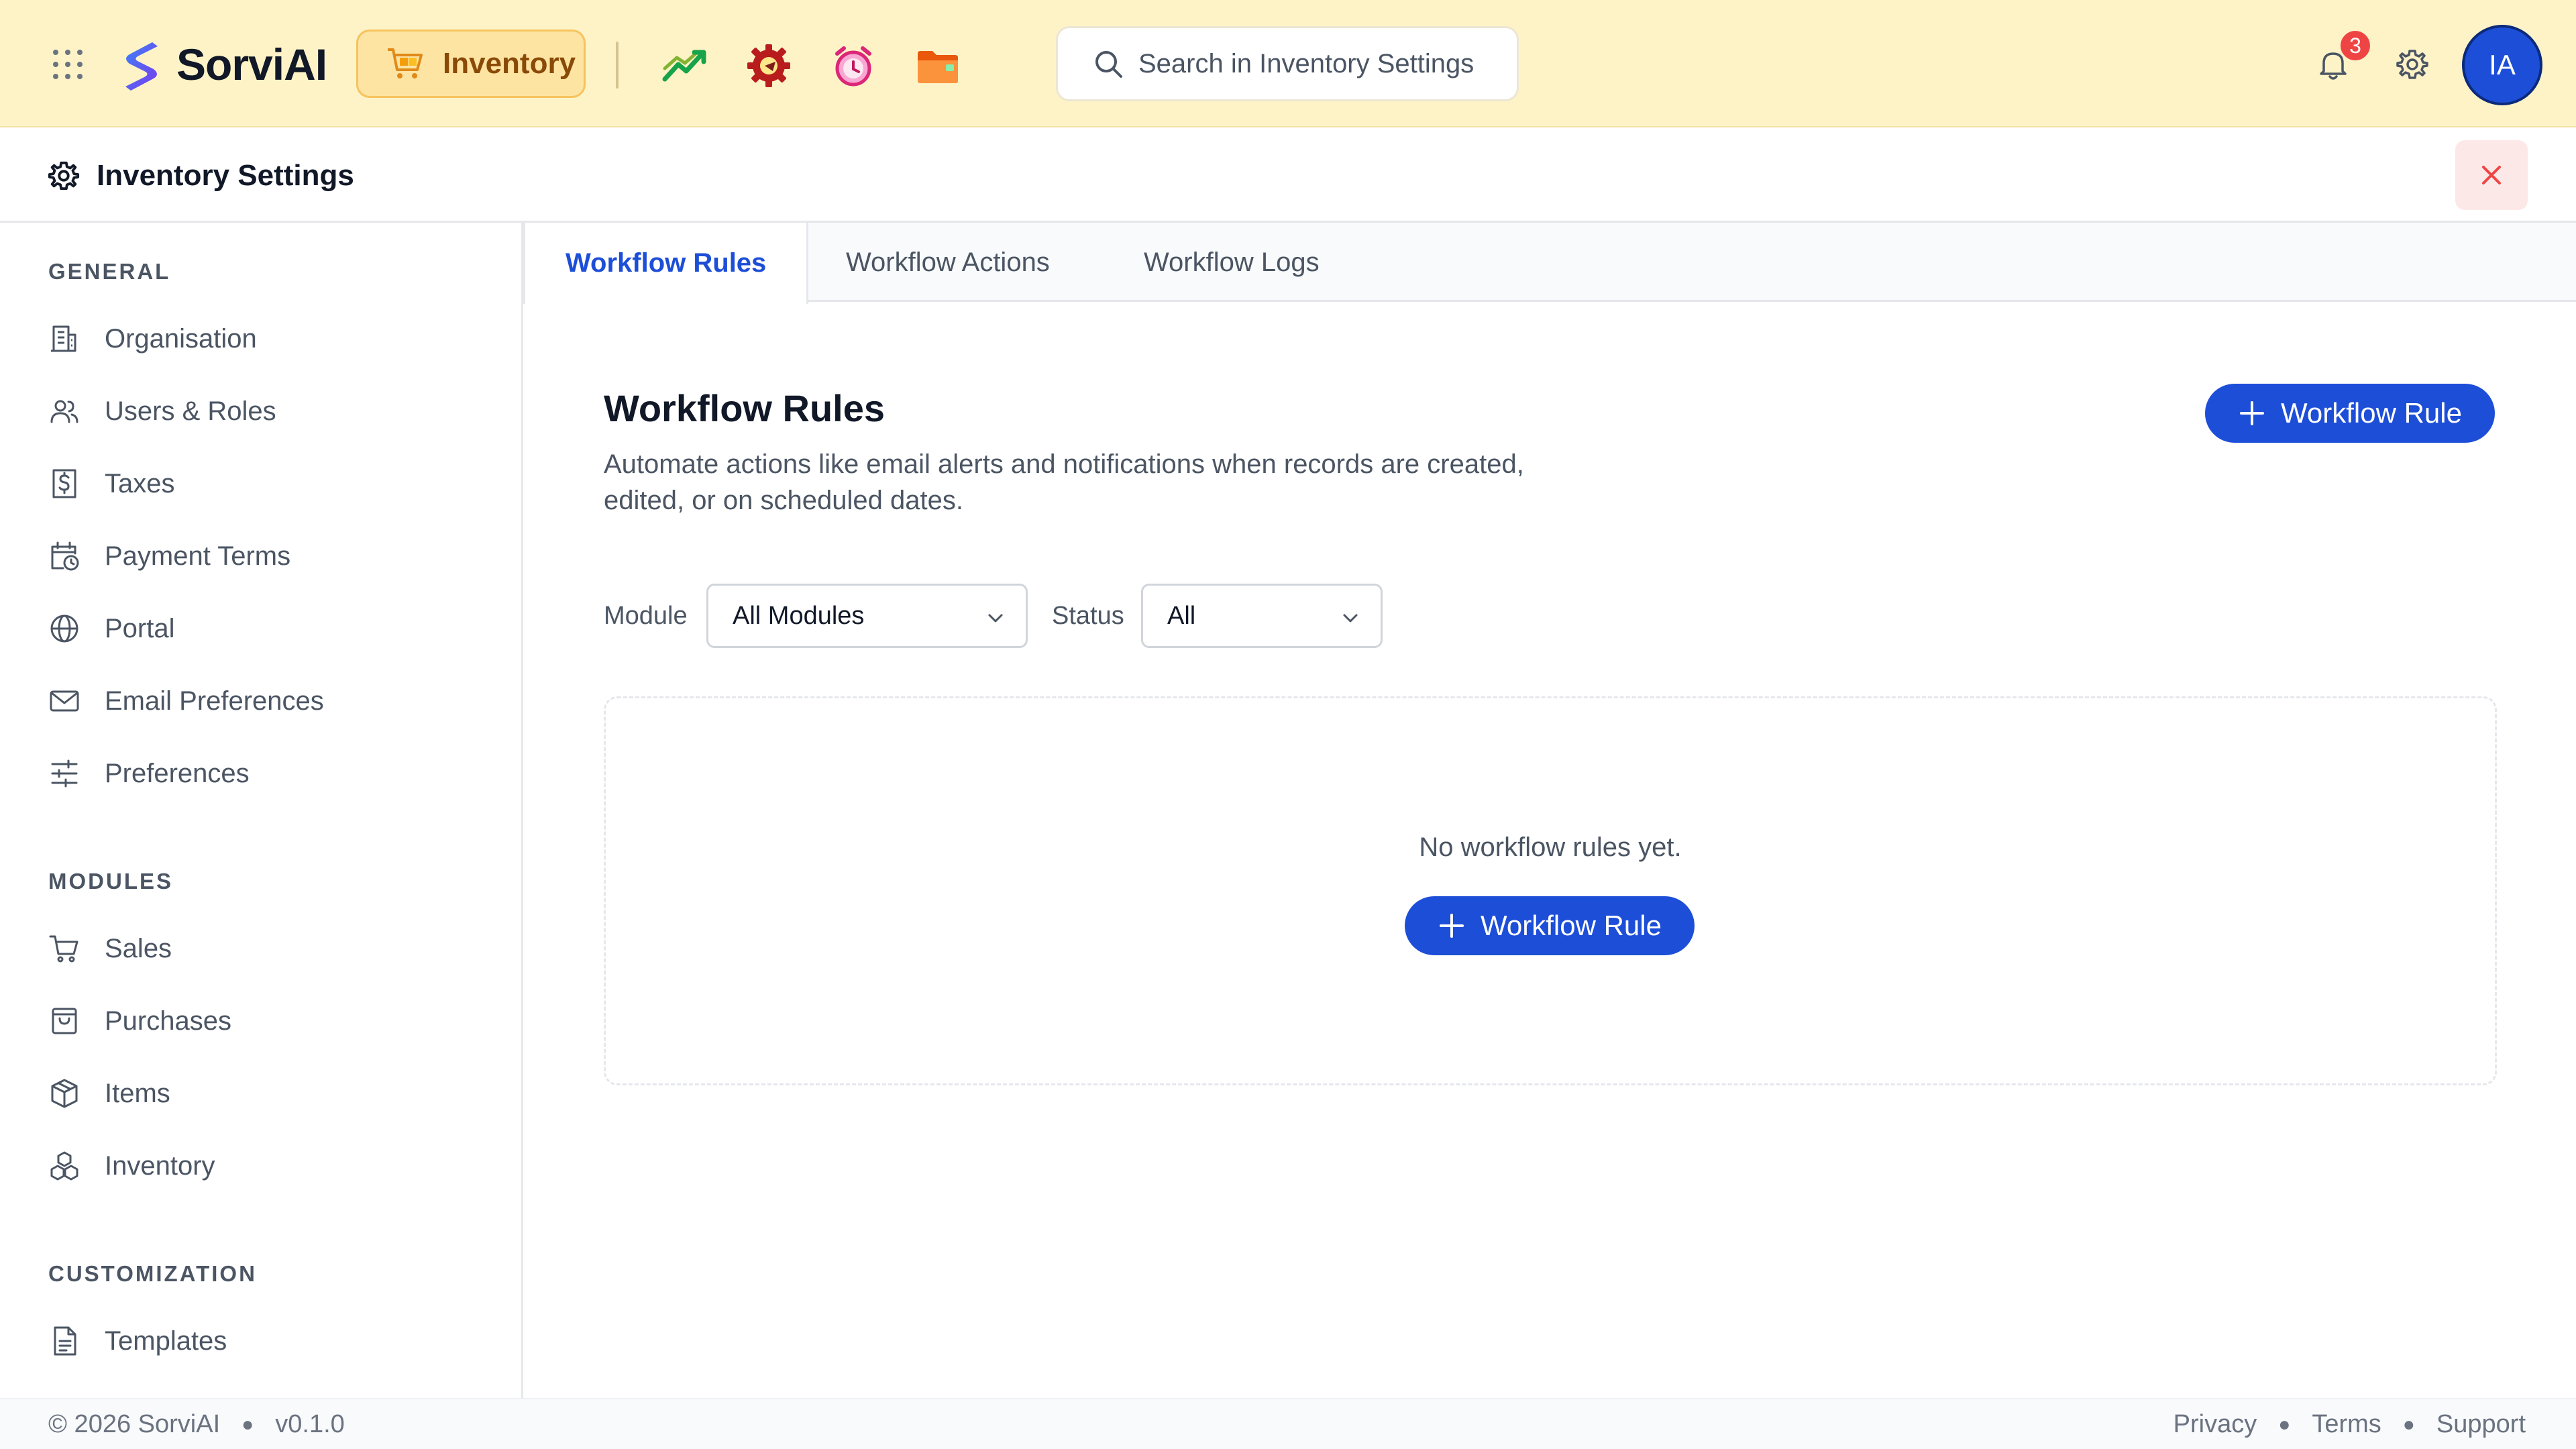  I want to click on calendar-clock-icon, so click(65, 556).